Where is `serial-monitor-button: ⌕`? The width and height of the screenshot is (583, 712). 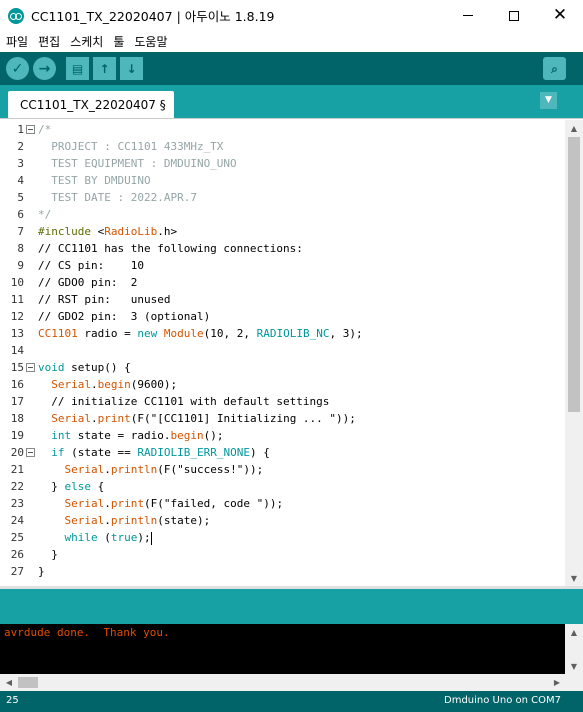 serial-monitor-button: ⌕ is located at coordinates (554, 68).